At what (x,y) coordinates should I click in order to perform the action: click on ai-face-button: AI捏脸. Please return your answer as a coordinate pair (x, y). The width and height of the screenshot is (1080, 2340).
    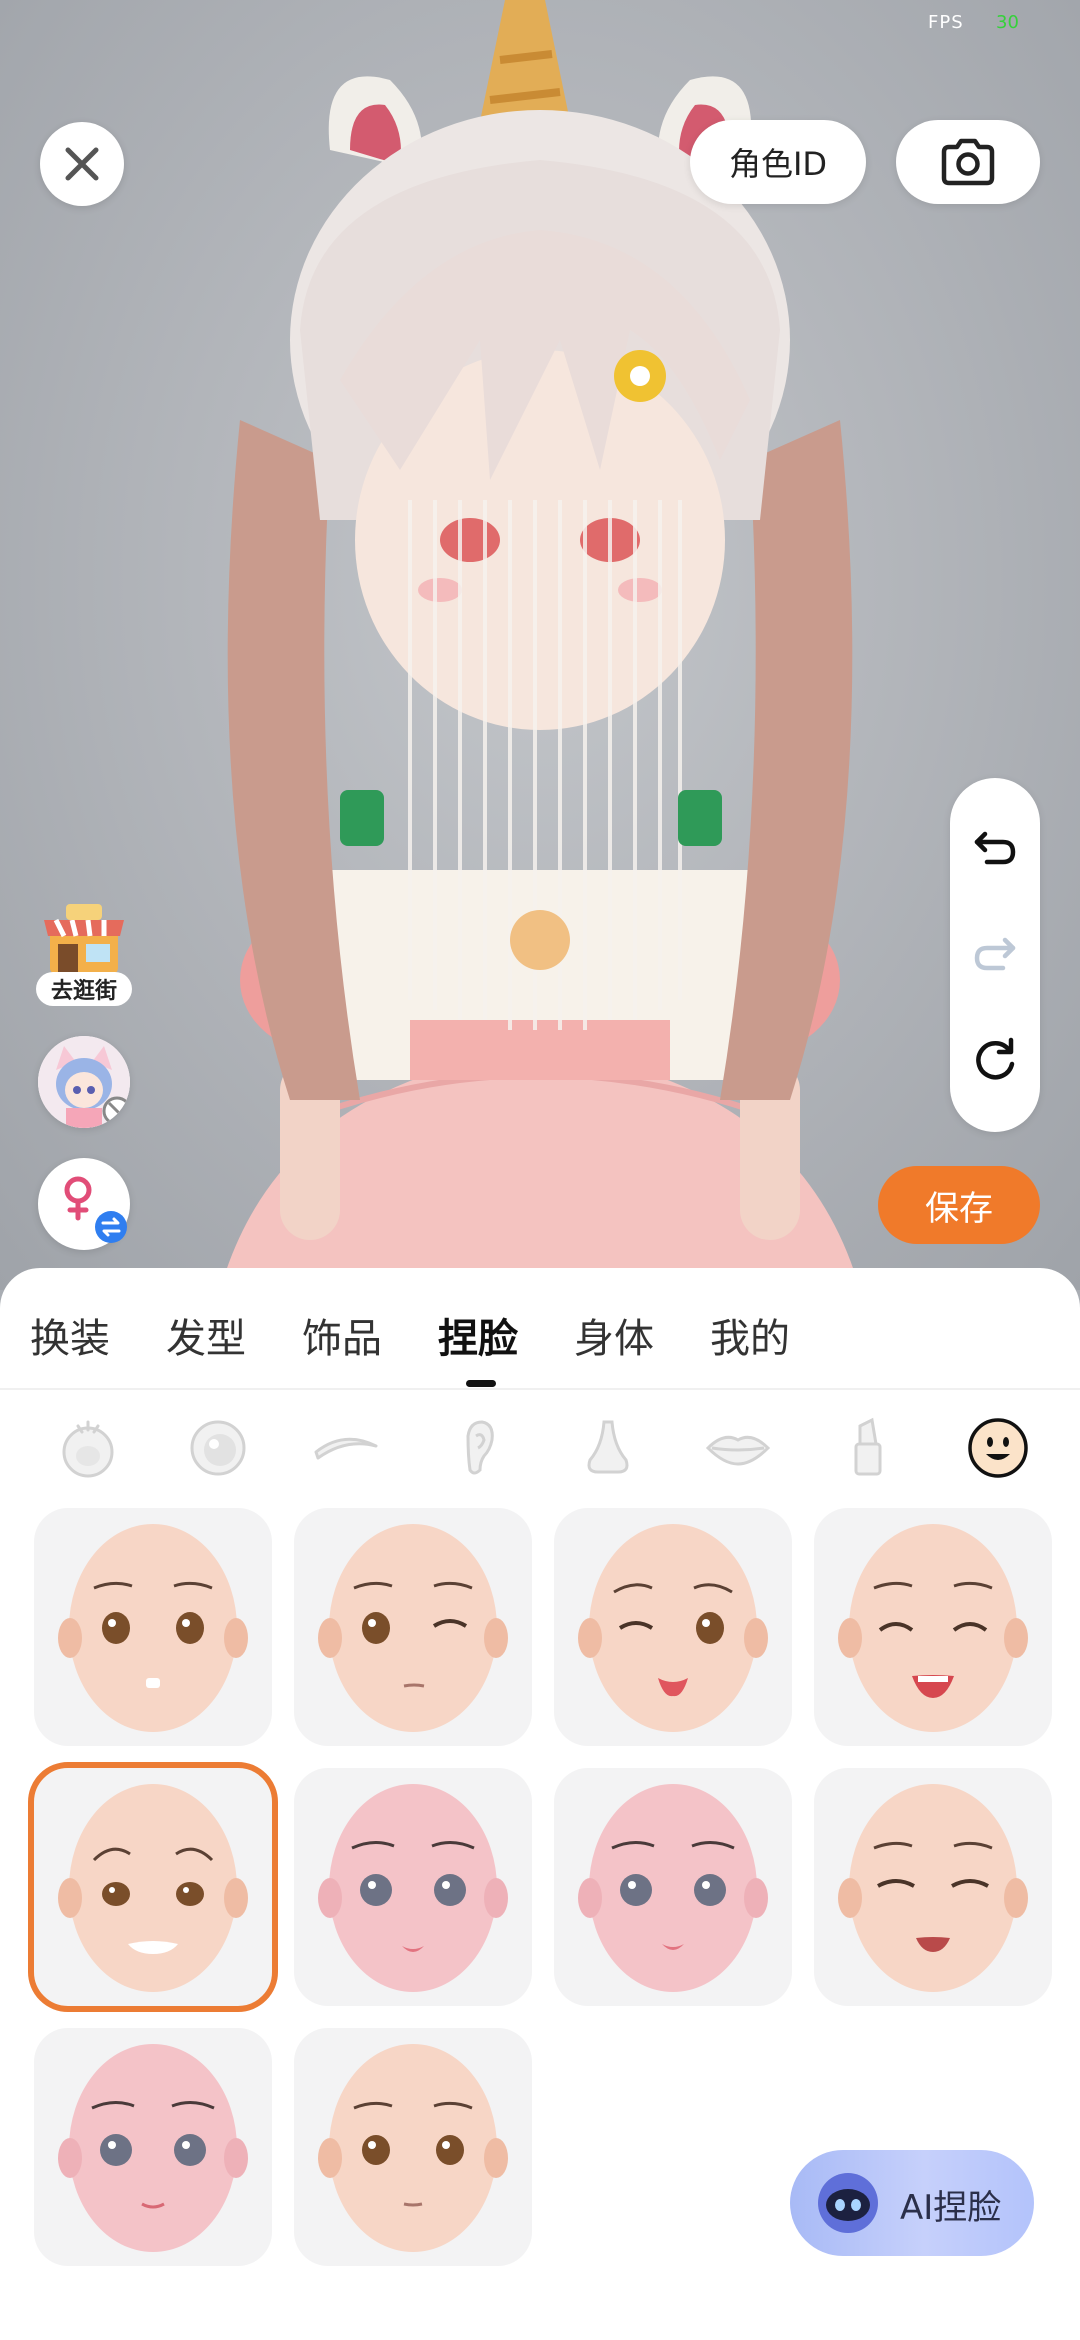
    Looking at the image, I should click on (912, 2203).